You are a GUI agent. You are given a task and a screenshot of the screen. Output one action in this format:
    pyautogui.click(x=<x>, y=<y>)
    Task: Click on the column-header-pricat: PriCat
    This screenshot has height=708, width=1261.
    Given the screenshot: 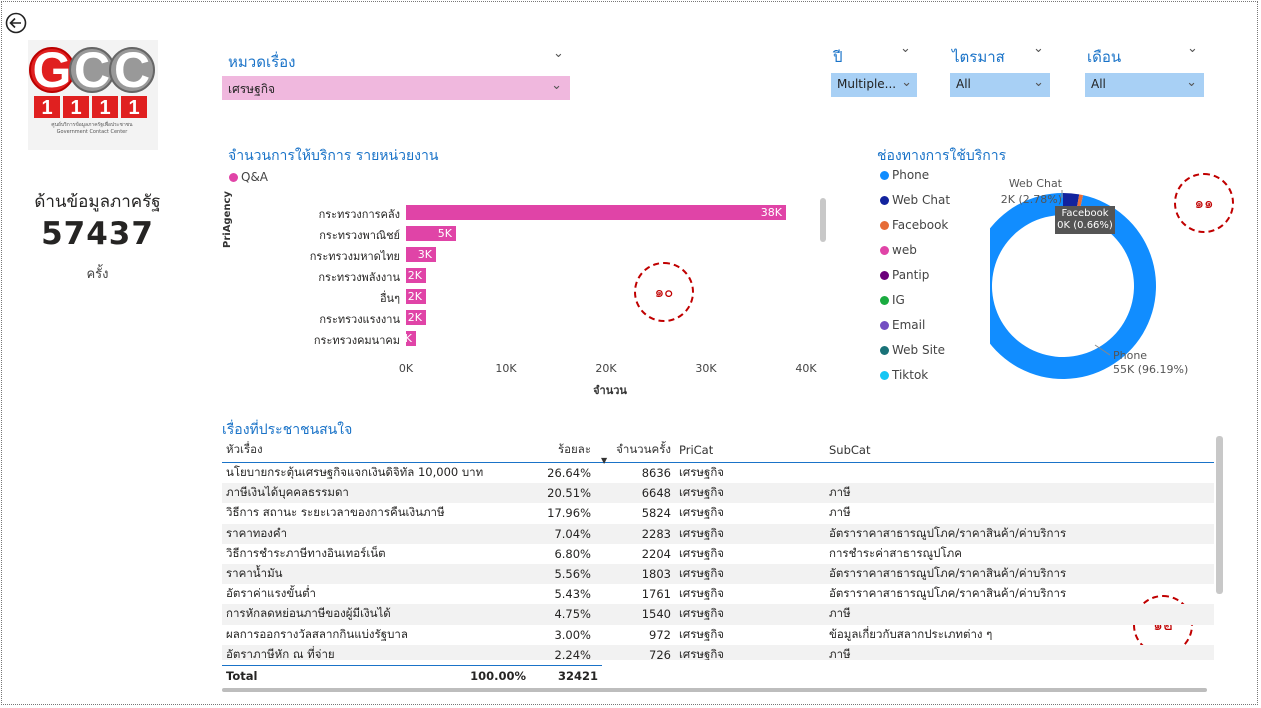 What is the action you would take?
    pyautogui.click(x=750, y=450)
    